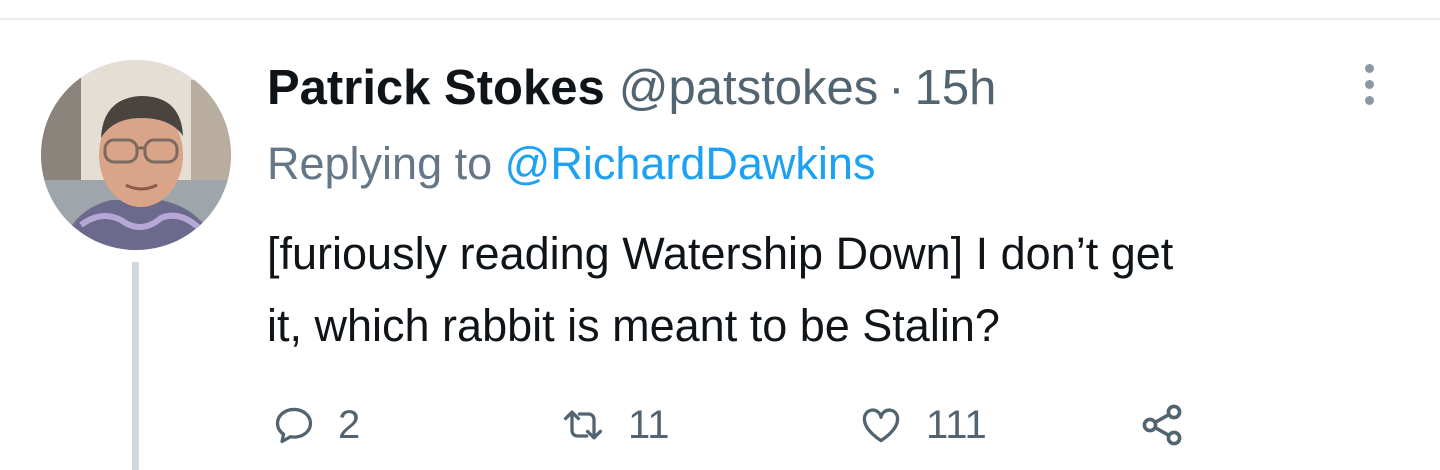  I want to click on like-button: 111, so click(922, 425).